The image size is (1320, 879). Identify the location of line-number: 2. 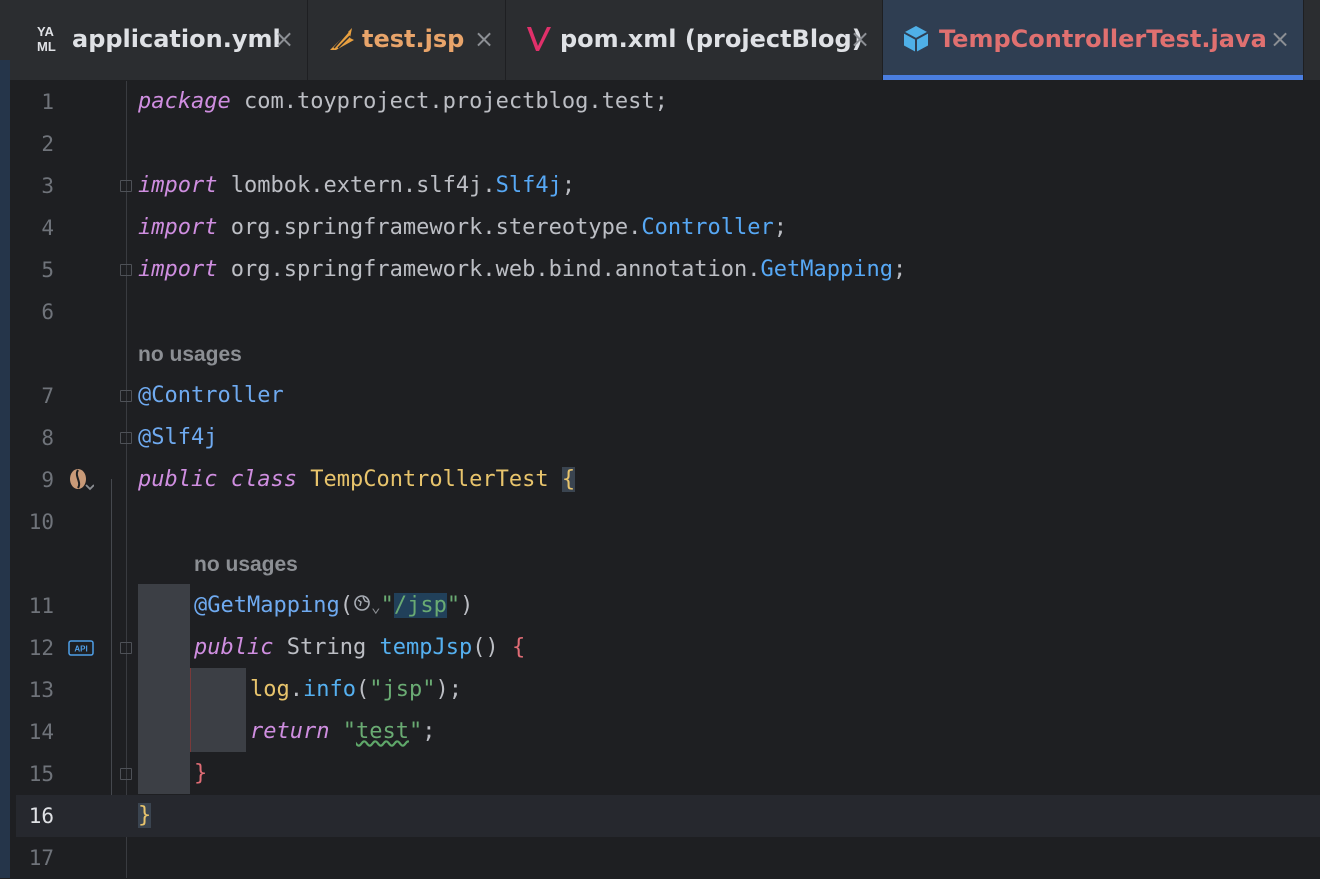
(47, 144).